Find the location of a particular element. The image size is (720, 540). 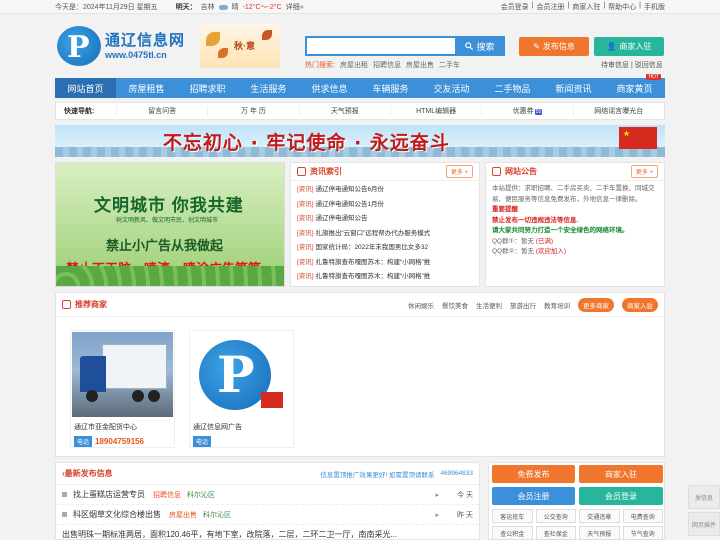

more-merchants-button: 更多商家 is located at coordinates (596, 304).